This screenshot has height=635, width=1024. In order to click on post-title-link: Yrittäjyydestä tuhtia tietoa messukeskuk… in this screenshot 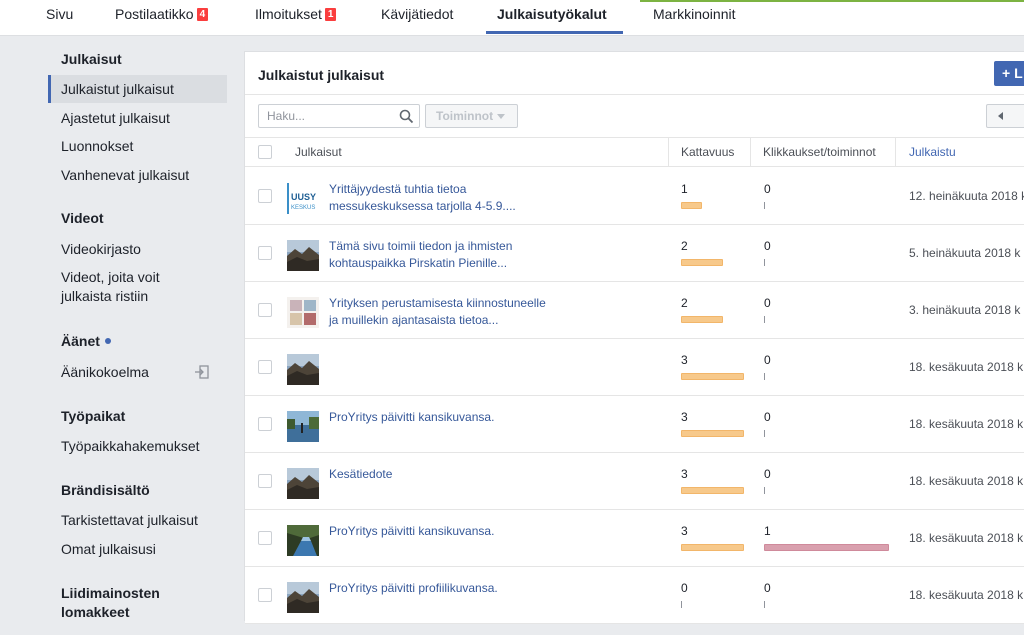, I will do `click(439, 198)`.